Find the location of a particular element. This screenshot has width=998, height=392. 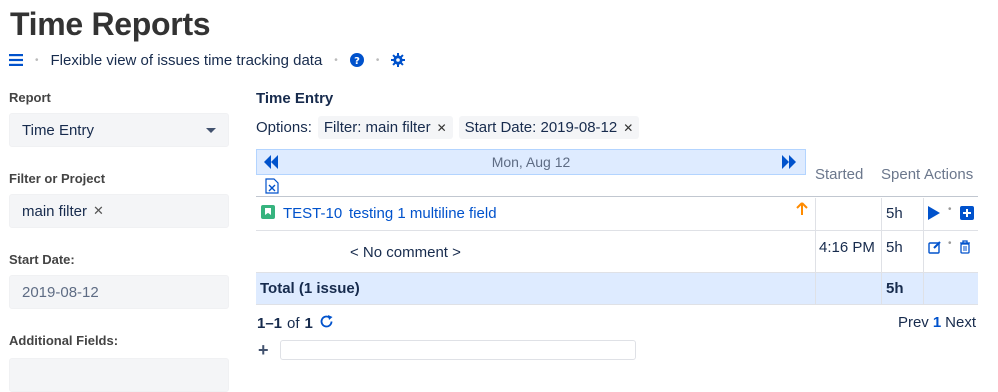

pager: Prev 1 Next is located at coordinates (937, 322).